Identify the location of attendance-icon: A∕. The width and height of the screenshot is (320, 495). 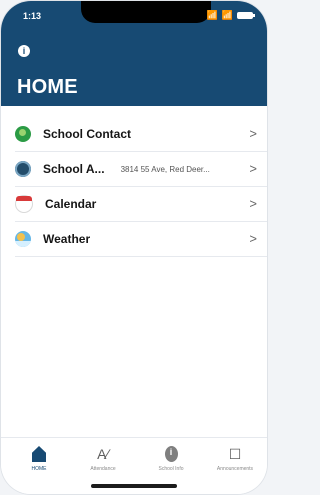
(103, 454).